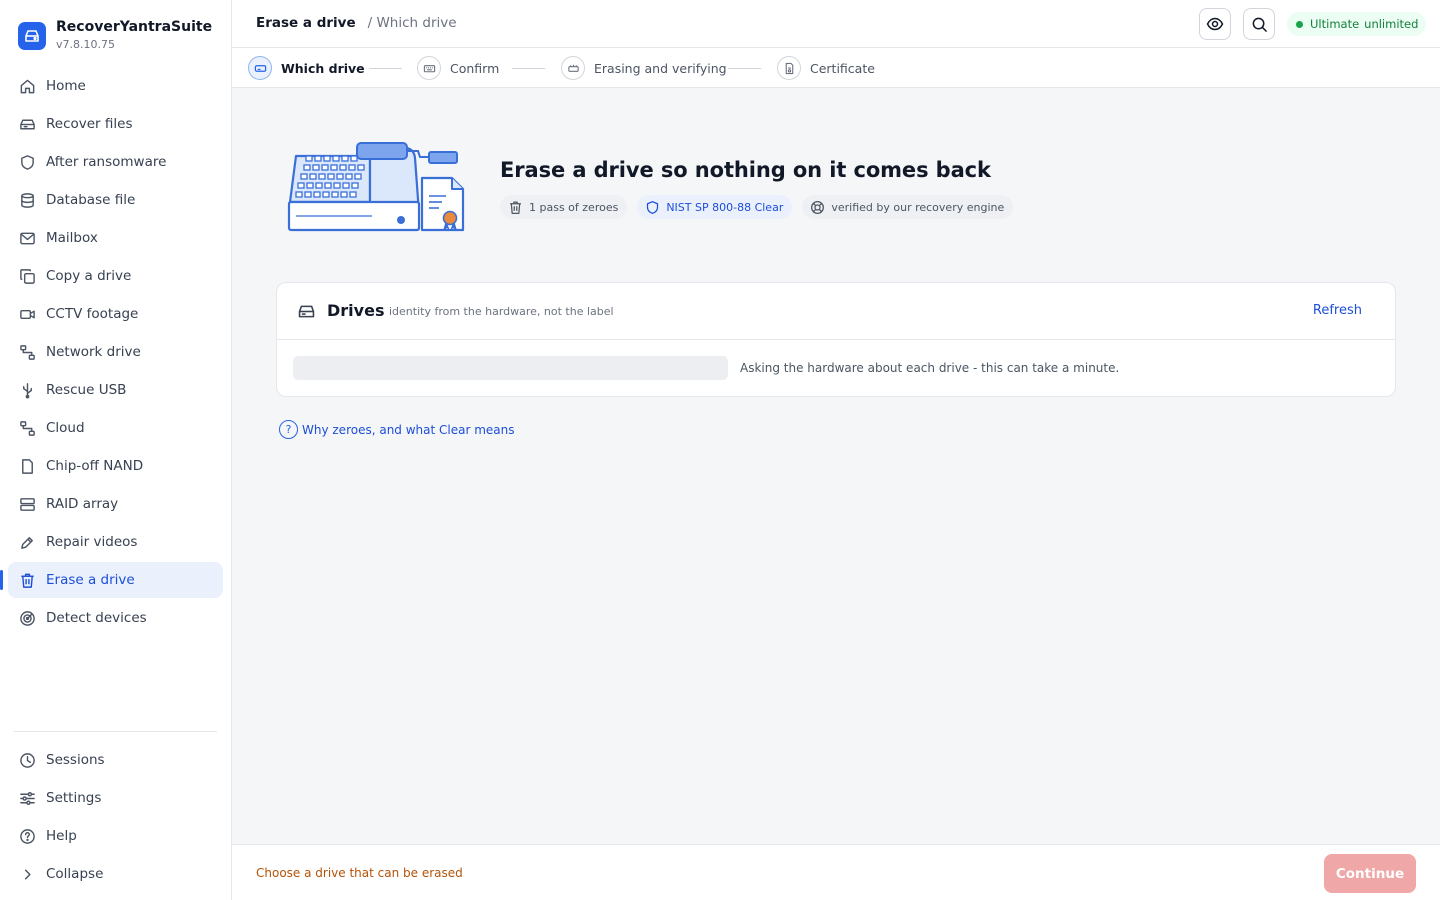  What do you see at coordinates (32, 35) in the screenshot?
I see `app-logo-icon` at bounding box center [32, 35].